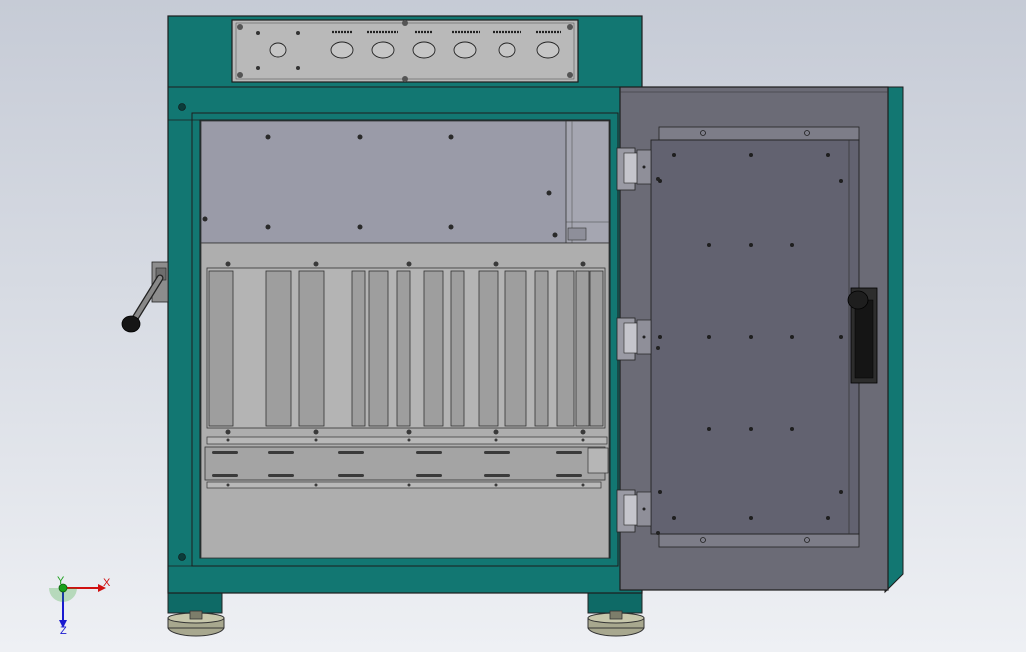 The height and width of the screenshot is (652, 1026). Describe the element at coordinates (406, 348) in the screenshot. I see `module-slots` at that location.